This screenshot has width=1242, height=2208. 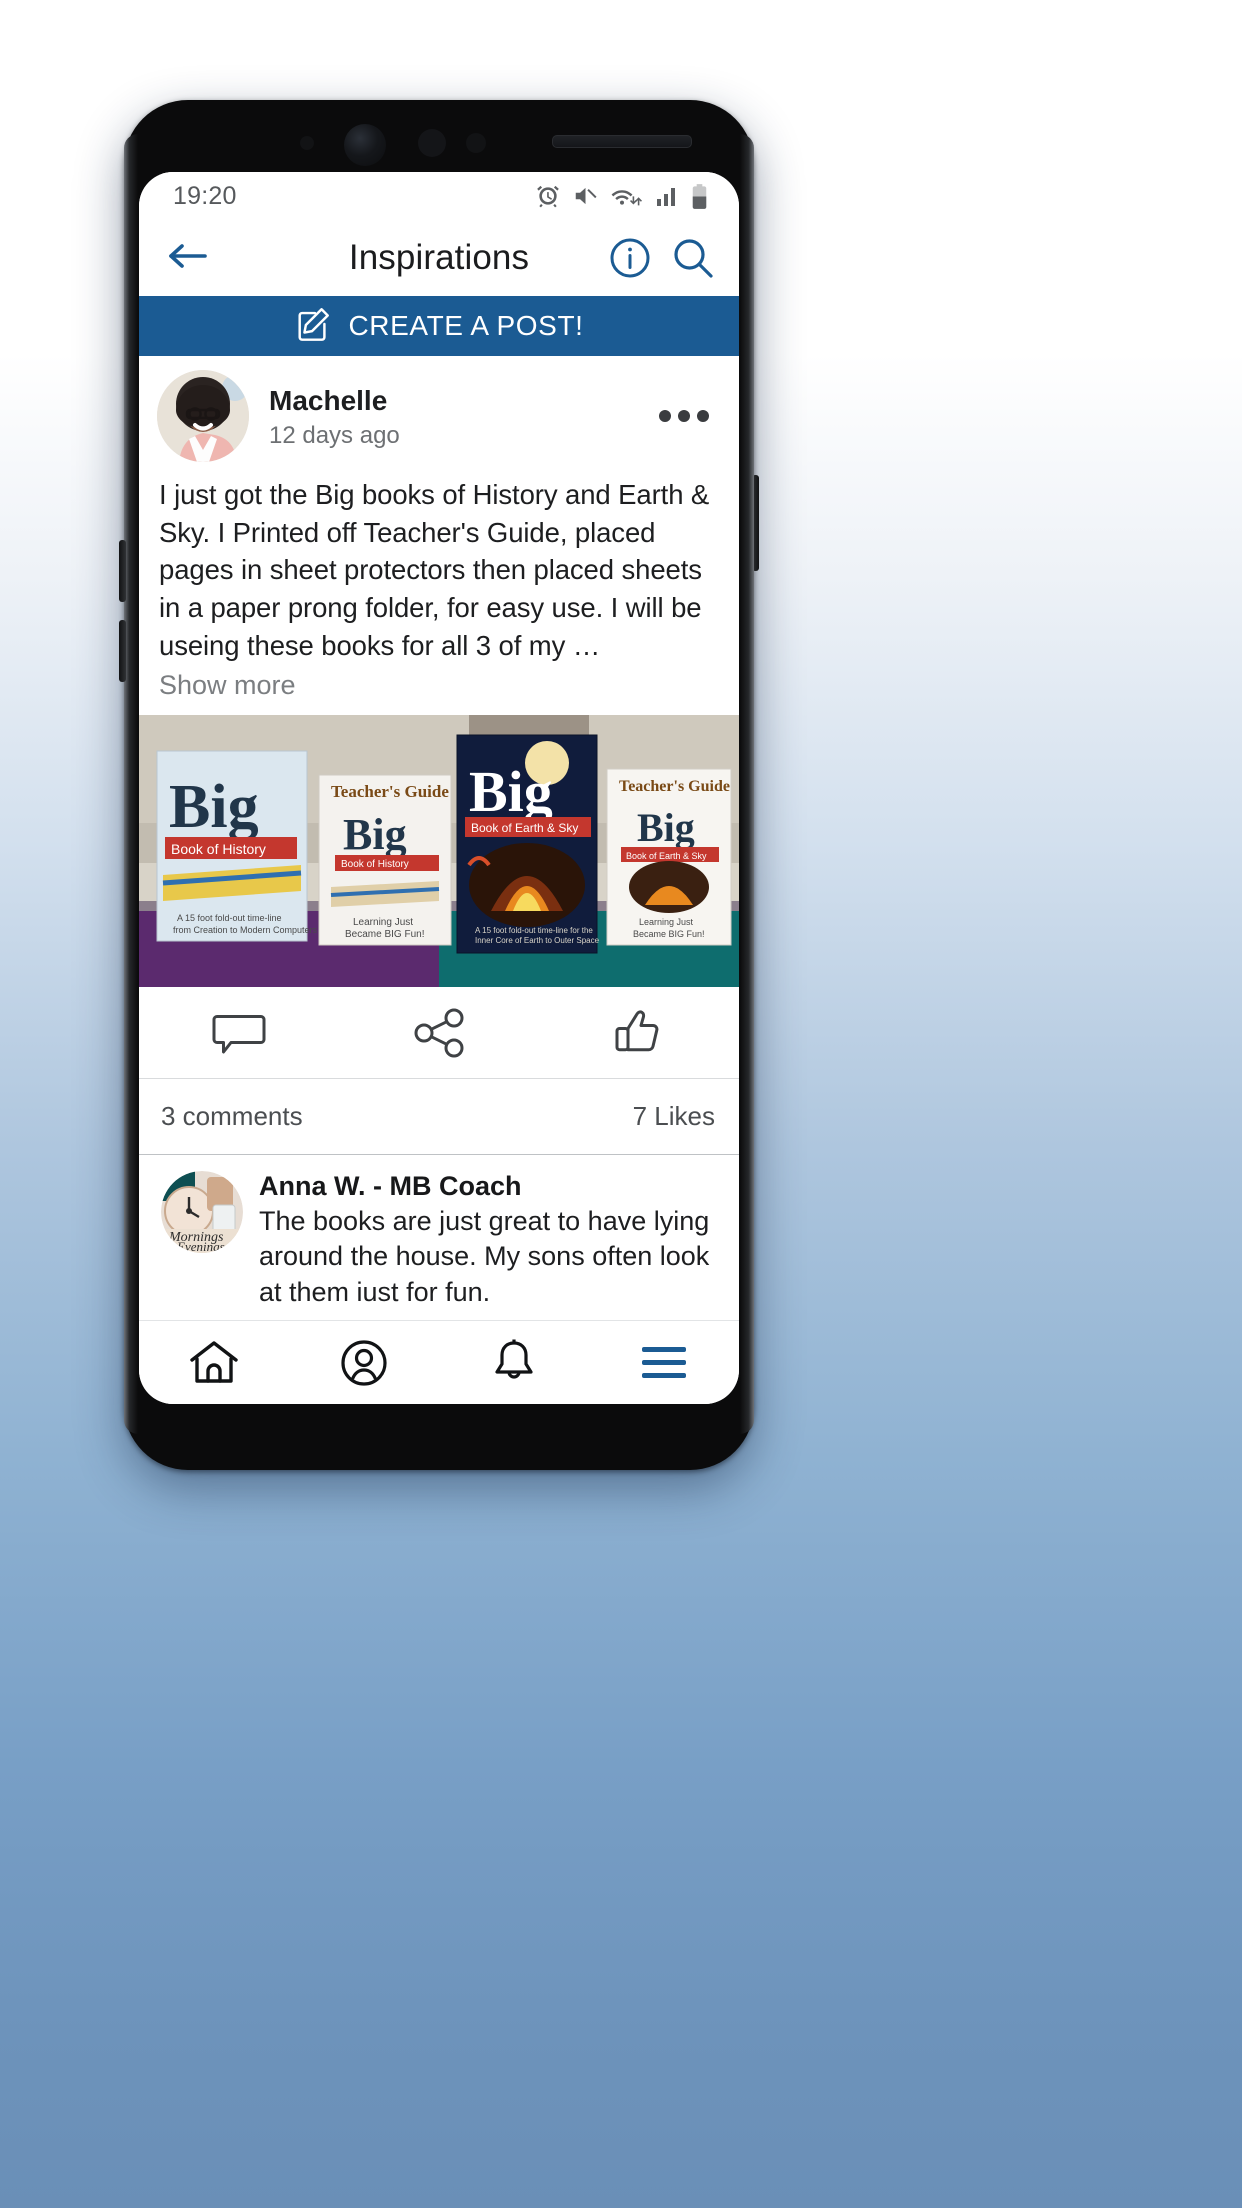 I want to click on status-clock: 19:20, so click(x=205, y=195).